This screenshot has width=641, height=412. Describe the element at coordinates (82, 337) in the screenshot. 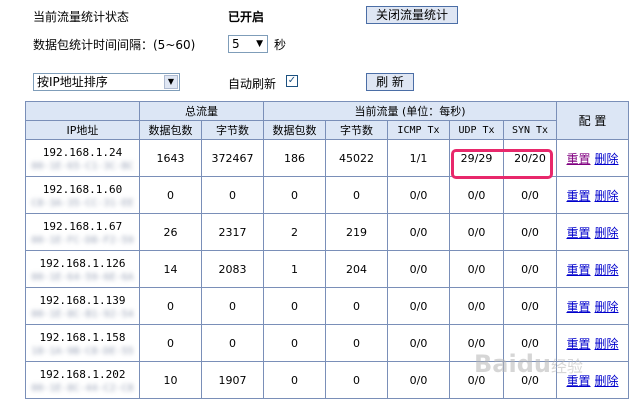

I see `ip-address: 192.168.1.158` at that location.